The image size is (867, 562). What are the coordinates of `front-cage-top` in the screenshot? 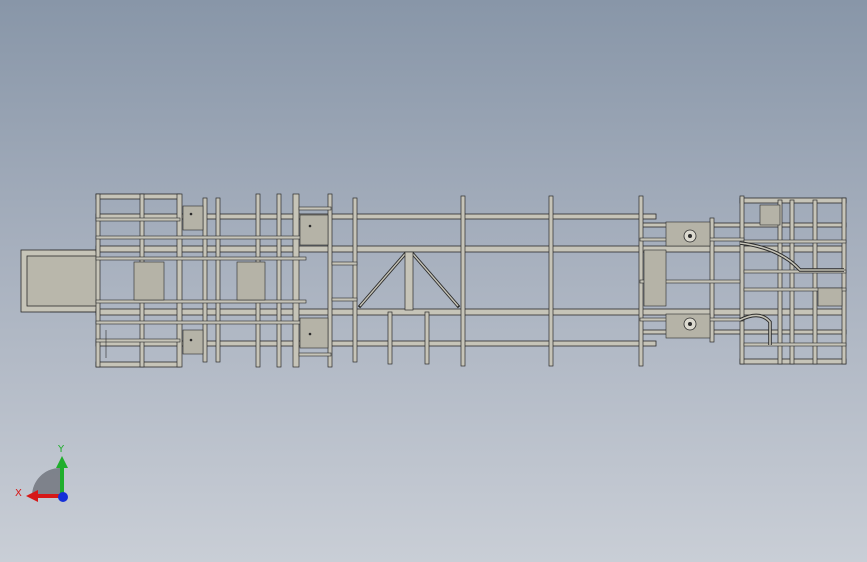 It's located at (138, 196).